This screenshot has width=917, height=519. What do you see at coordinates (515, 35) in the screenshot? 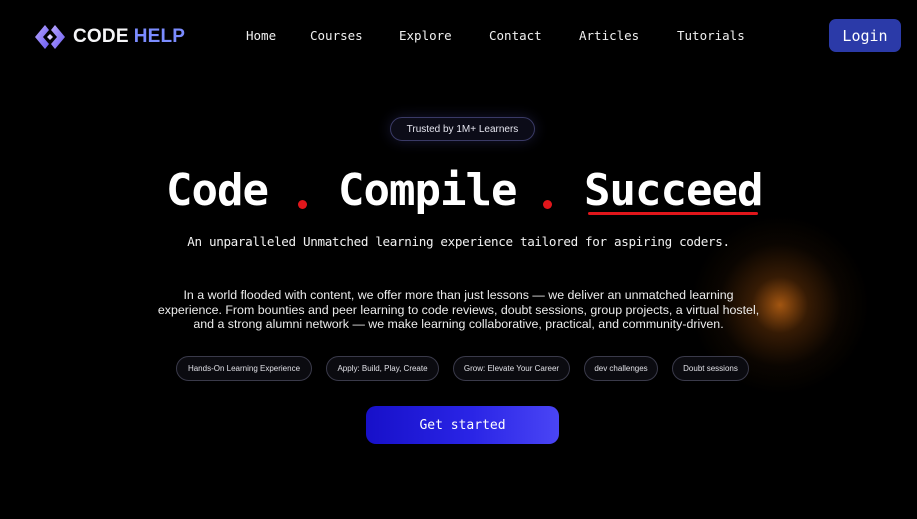
I see `nav-link-contact: Contact` at bounding box center [515, 35].